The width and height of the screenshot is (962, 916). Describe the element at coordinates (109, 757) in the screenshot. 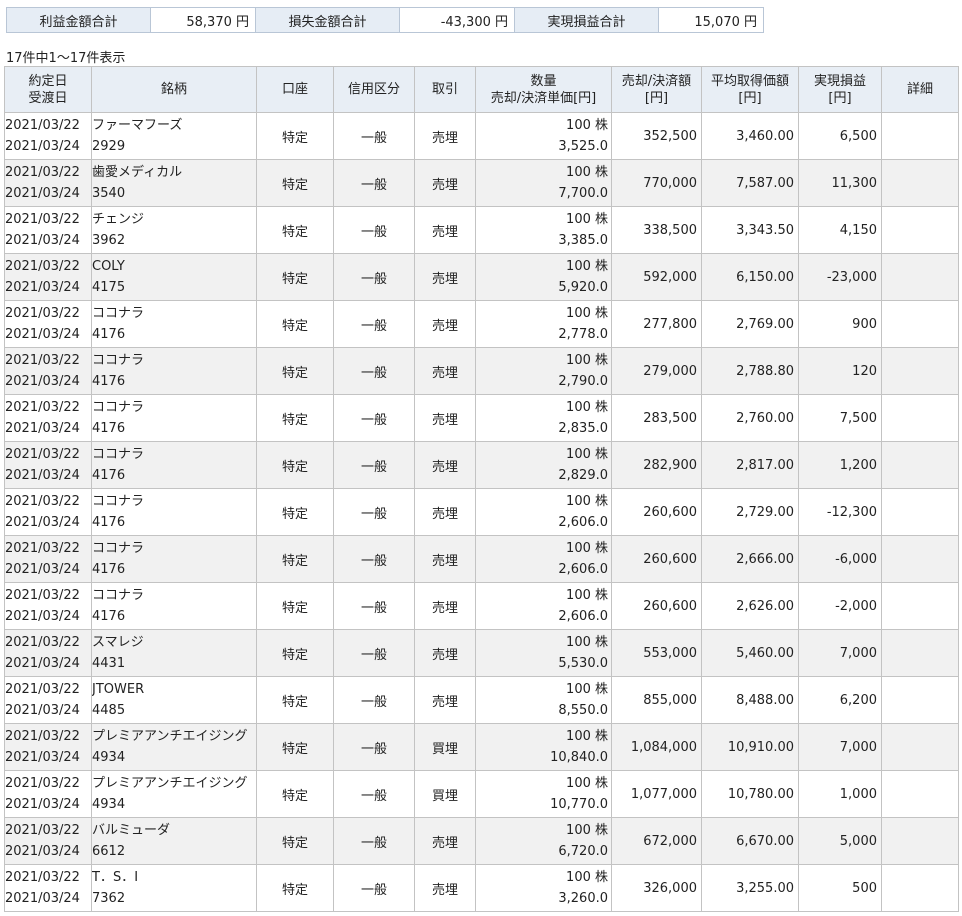

I see `stock-code: 4934` at that location.